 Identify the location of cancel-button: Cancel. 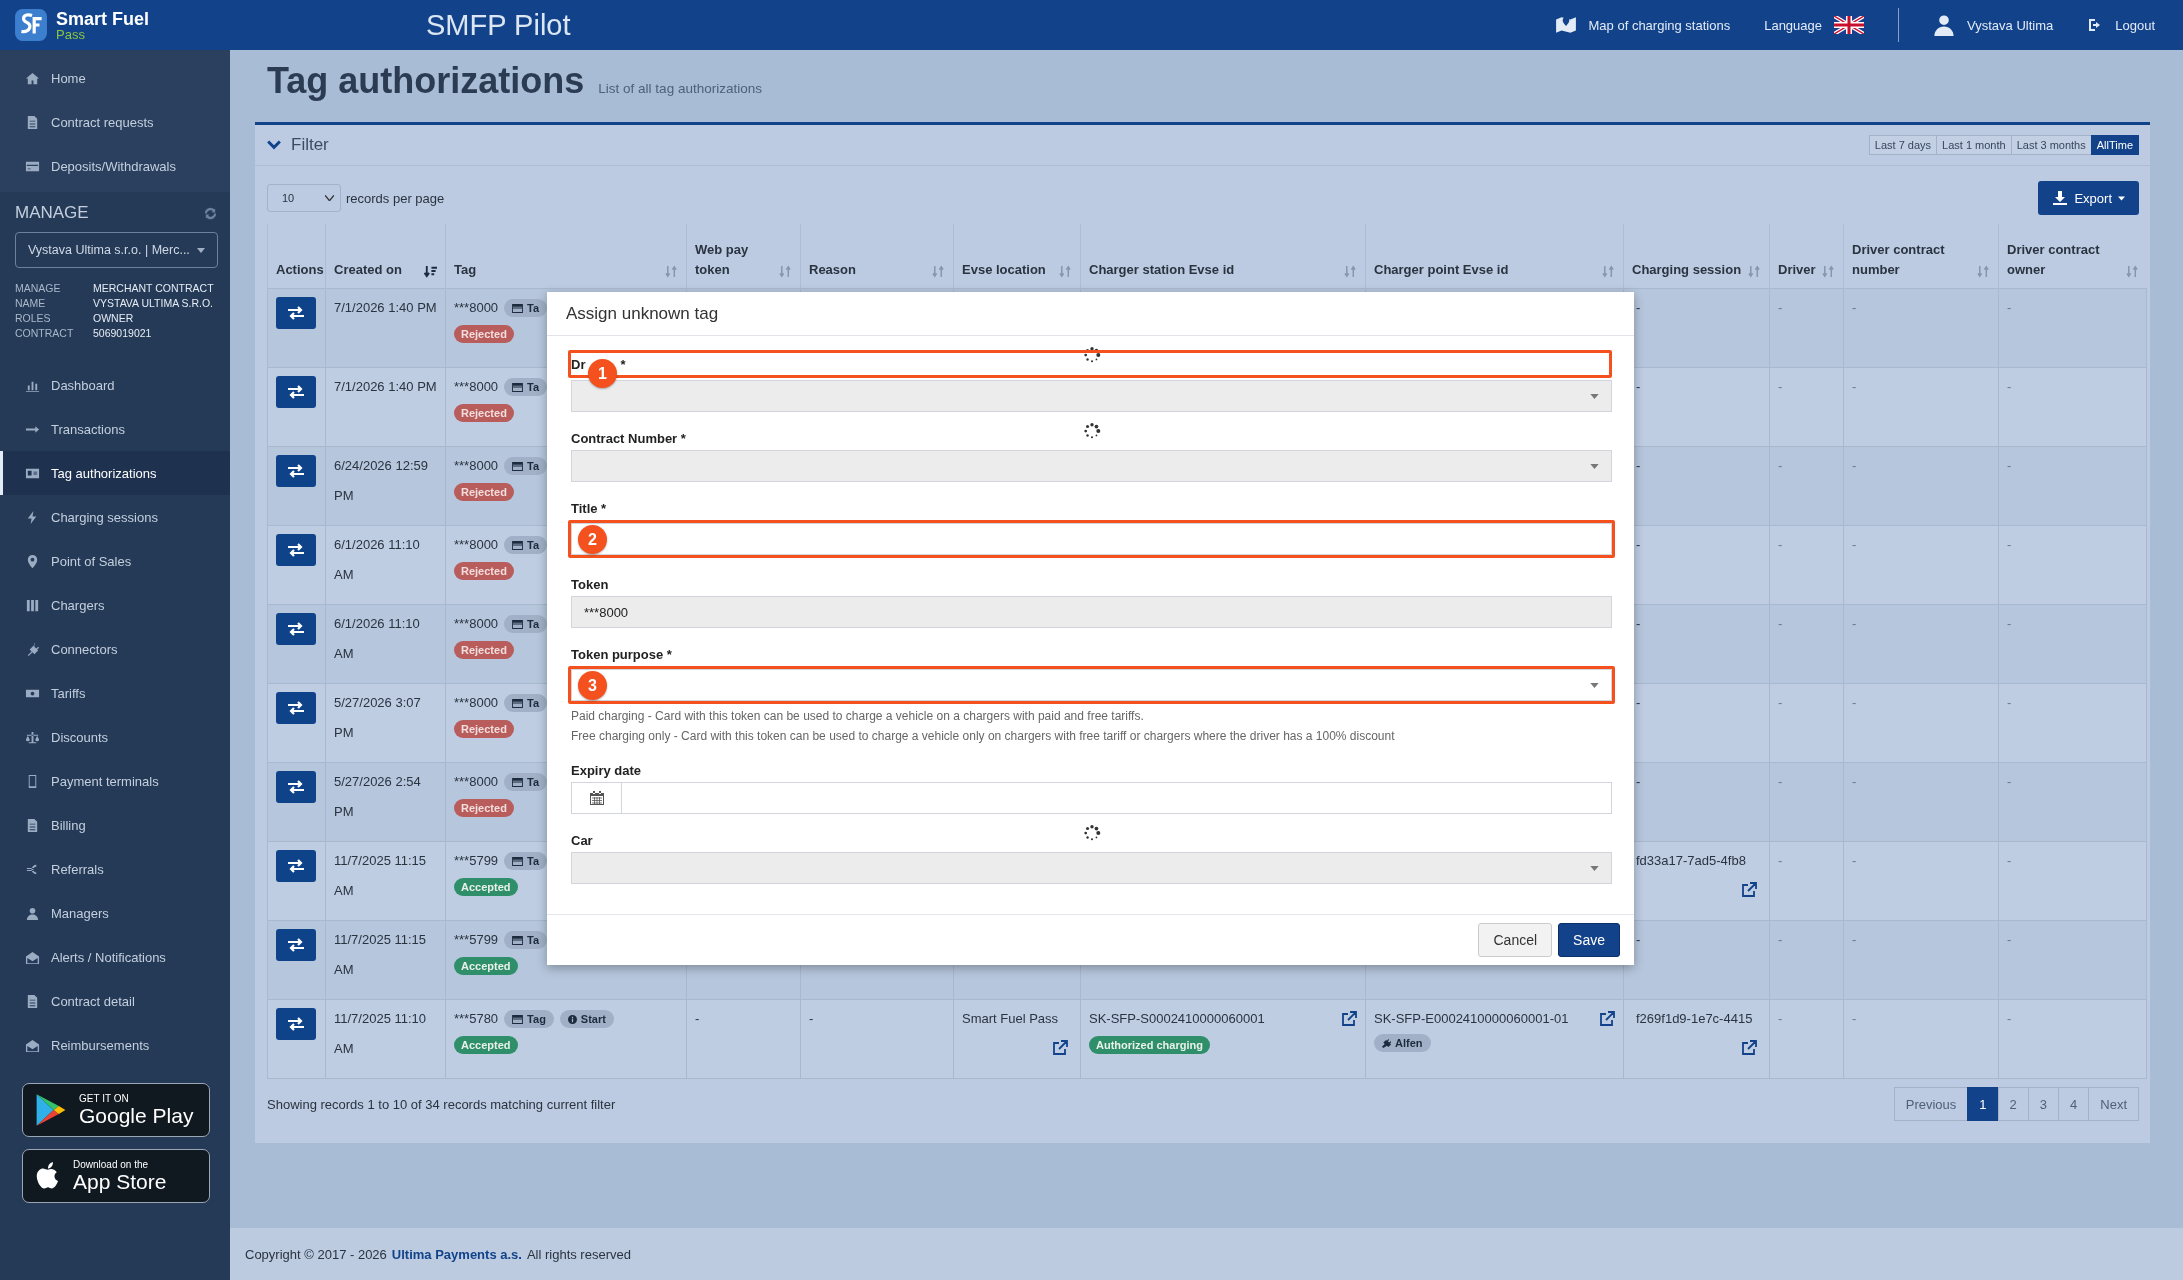
(1515, 940).